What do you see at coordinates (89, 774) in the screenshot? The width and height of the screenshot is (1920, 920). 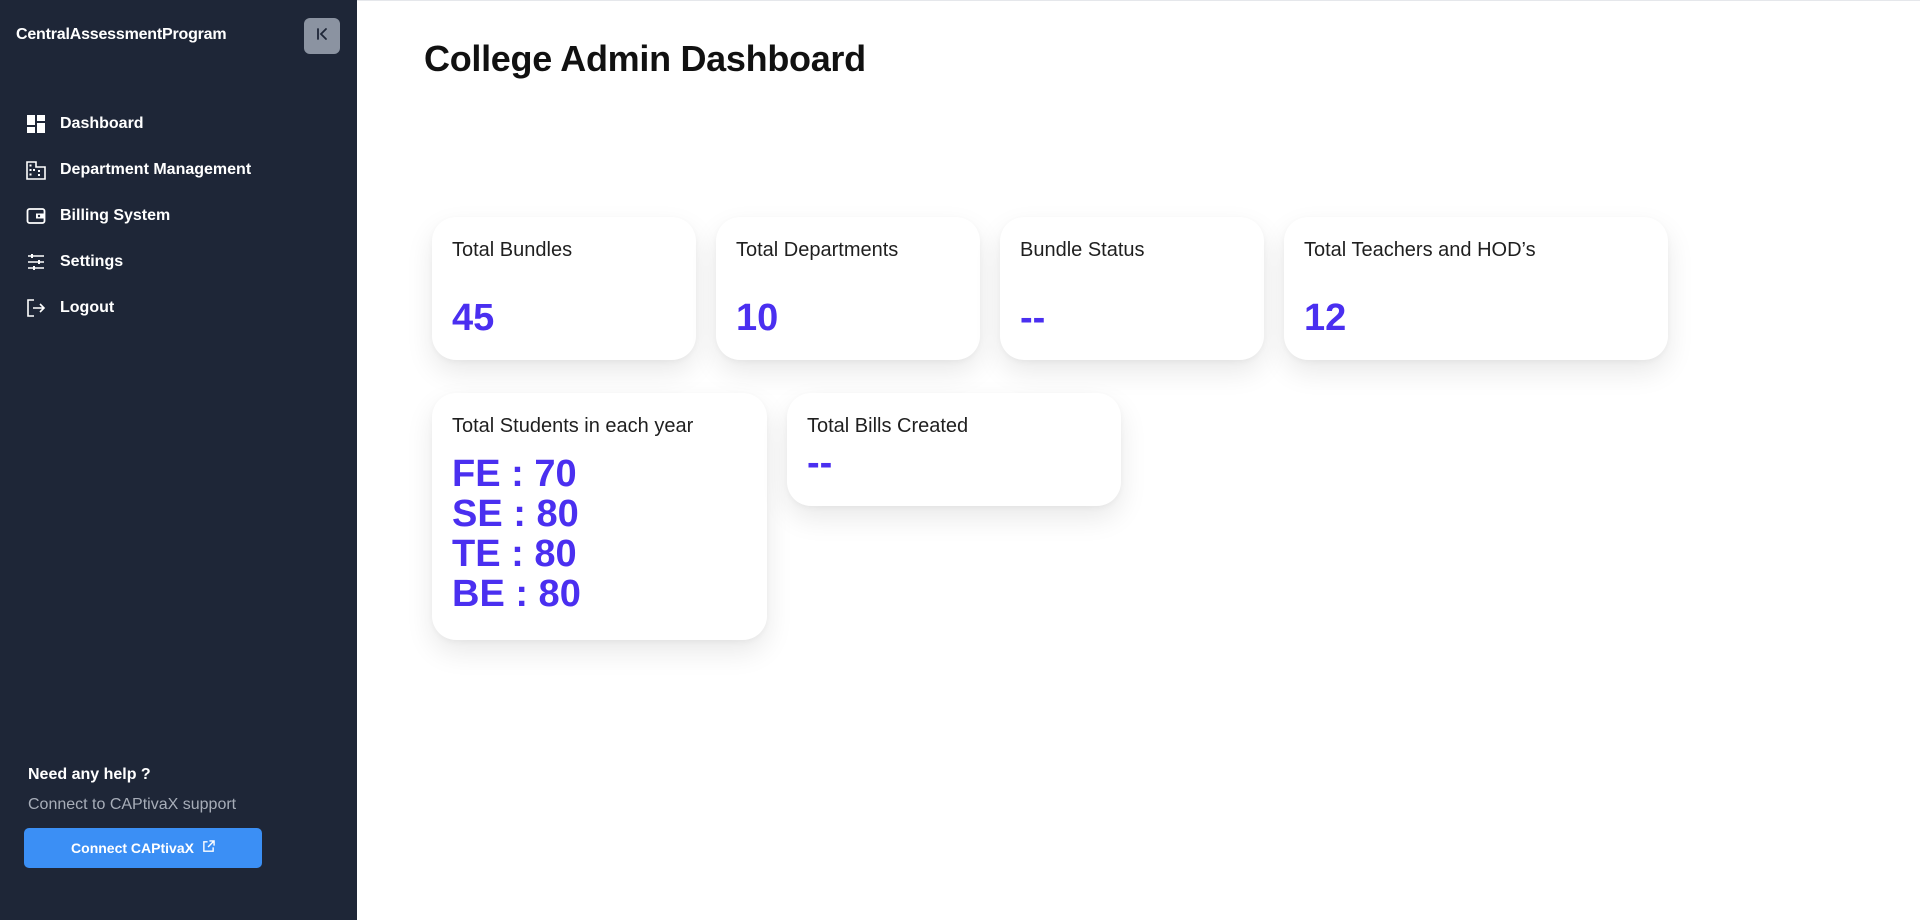 I see `help-title: Need any help ?` at bounding box center [89, 774].